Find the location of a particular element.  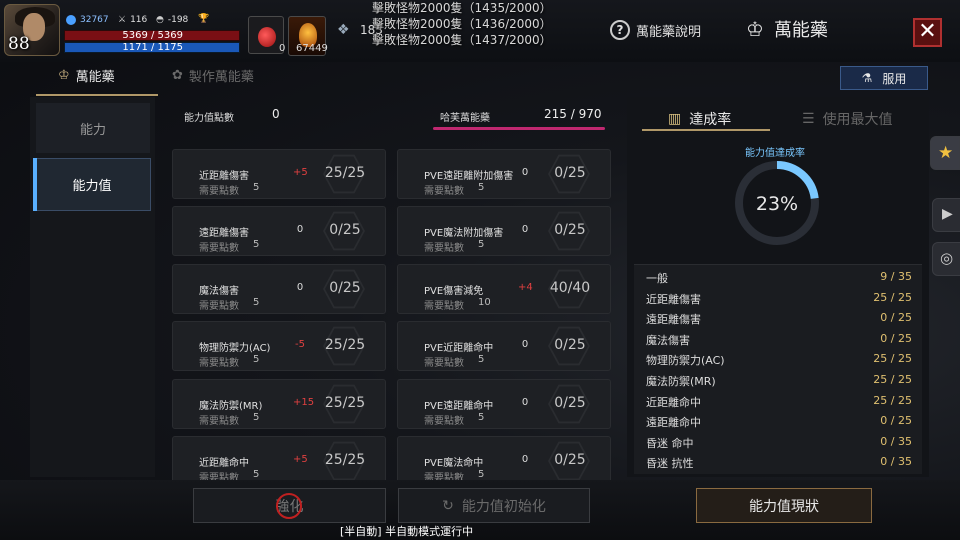

required-points: 10 is located at coordinates (484, 302).